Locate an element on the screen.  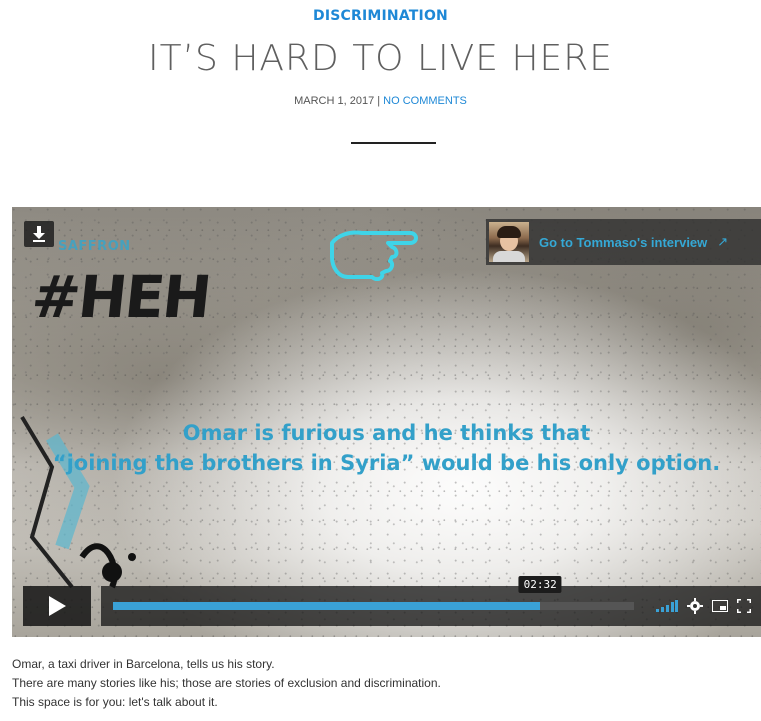
comments-link: NO COMMENTS is located at coordinates (425, 101).